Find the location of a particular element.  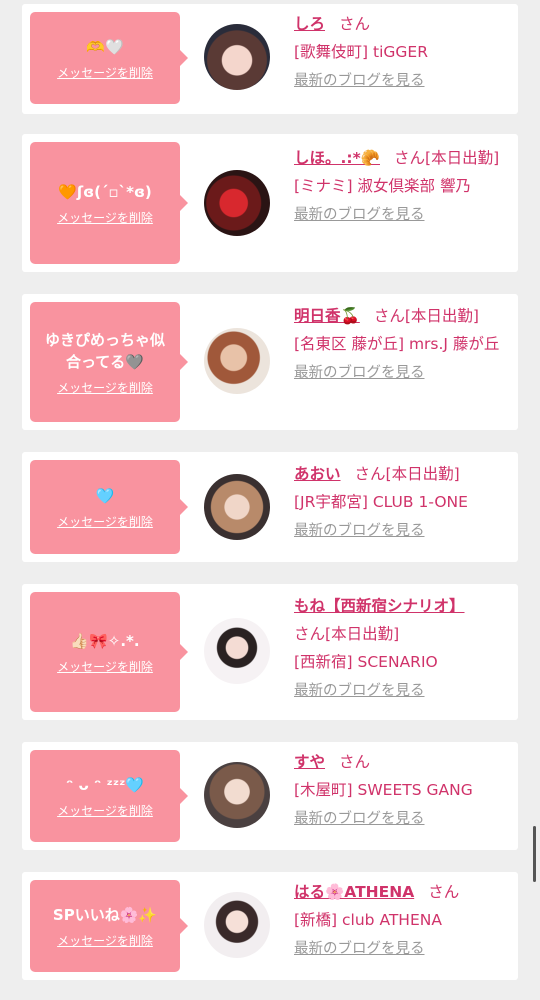

message-bubble: 🩵 メッセージを削除 is located at coordinates (109, 507).